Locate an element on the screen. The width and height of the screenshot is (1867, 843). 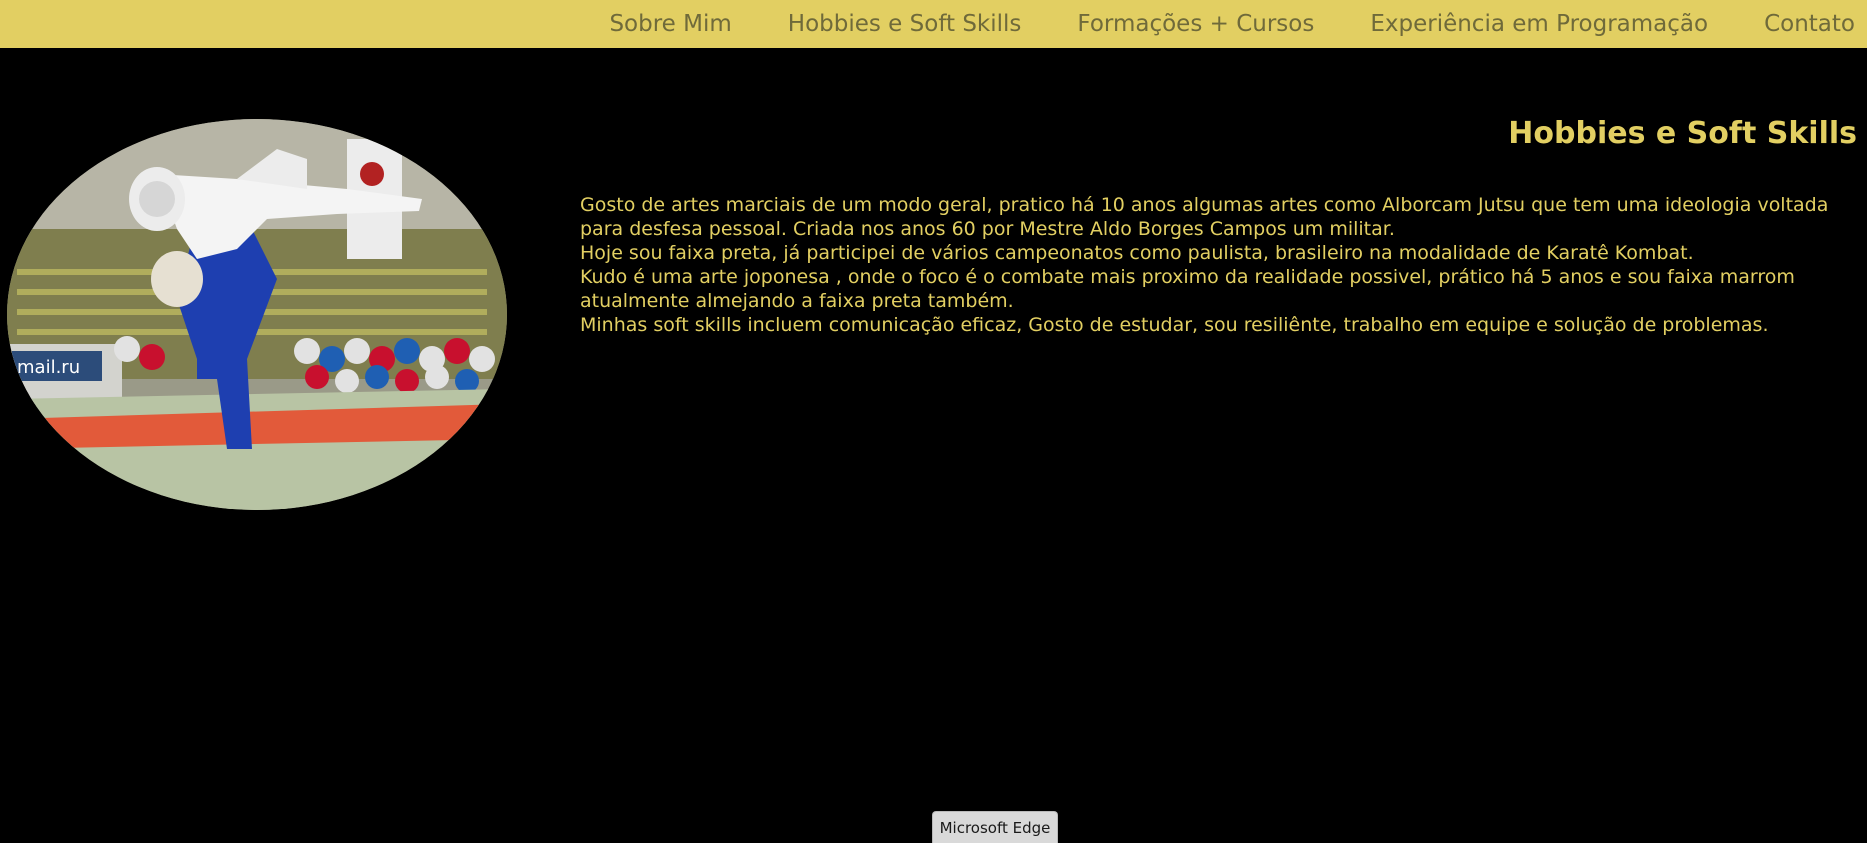
nav-link-sobre-mim: Sobre Mim is located at coordinates (670, 24).